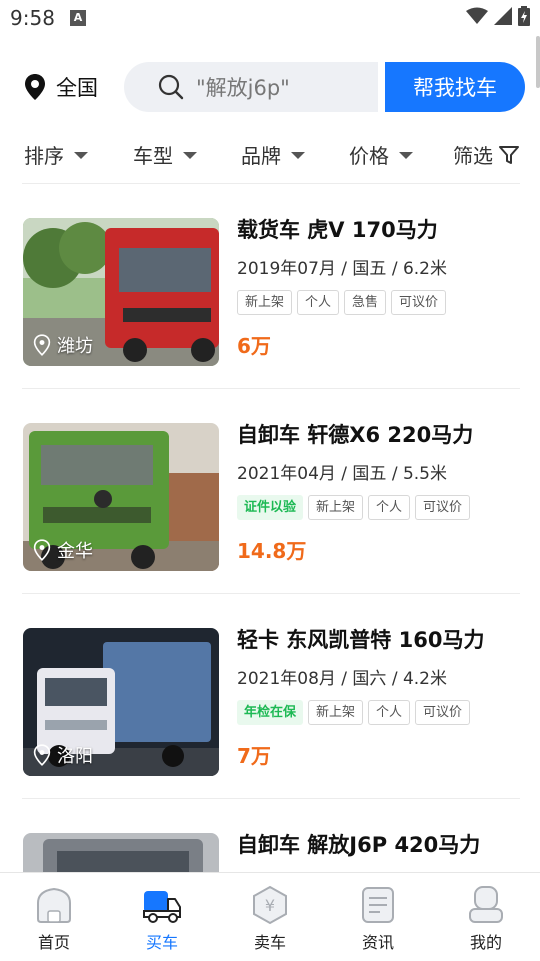 The width and height of the screenshot is (540, 961). Describe the element at coordinates (455, 87) in the screenshot. I see `find-car-button: 帮我找车` at that location.